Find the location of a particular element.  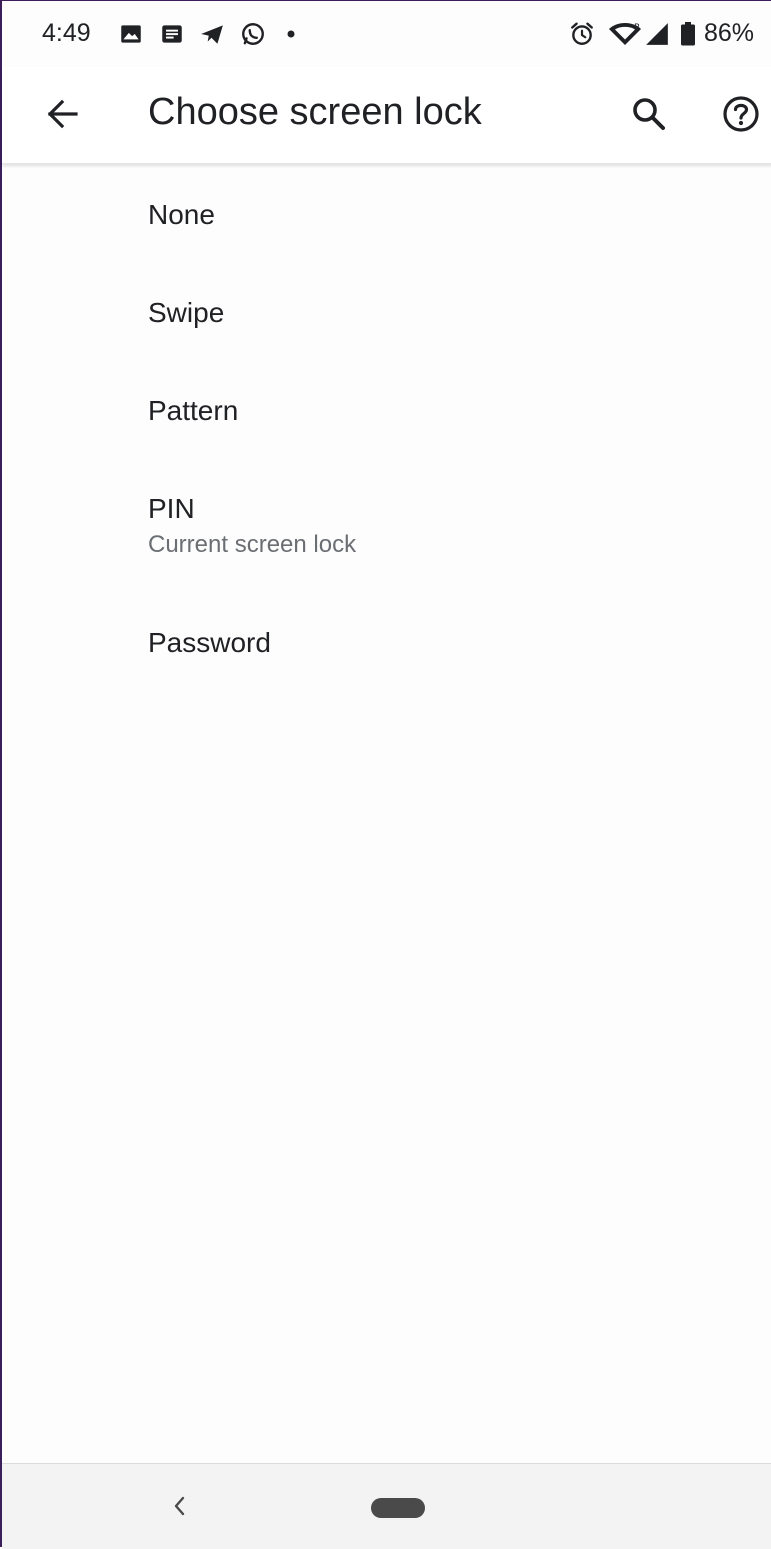

back-button is located at coordinates (63, 114).